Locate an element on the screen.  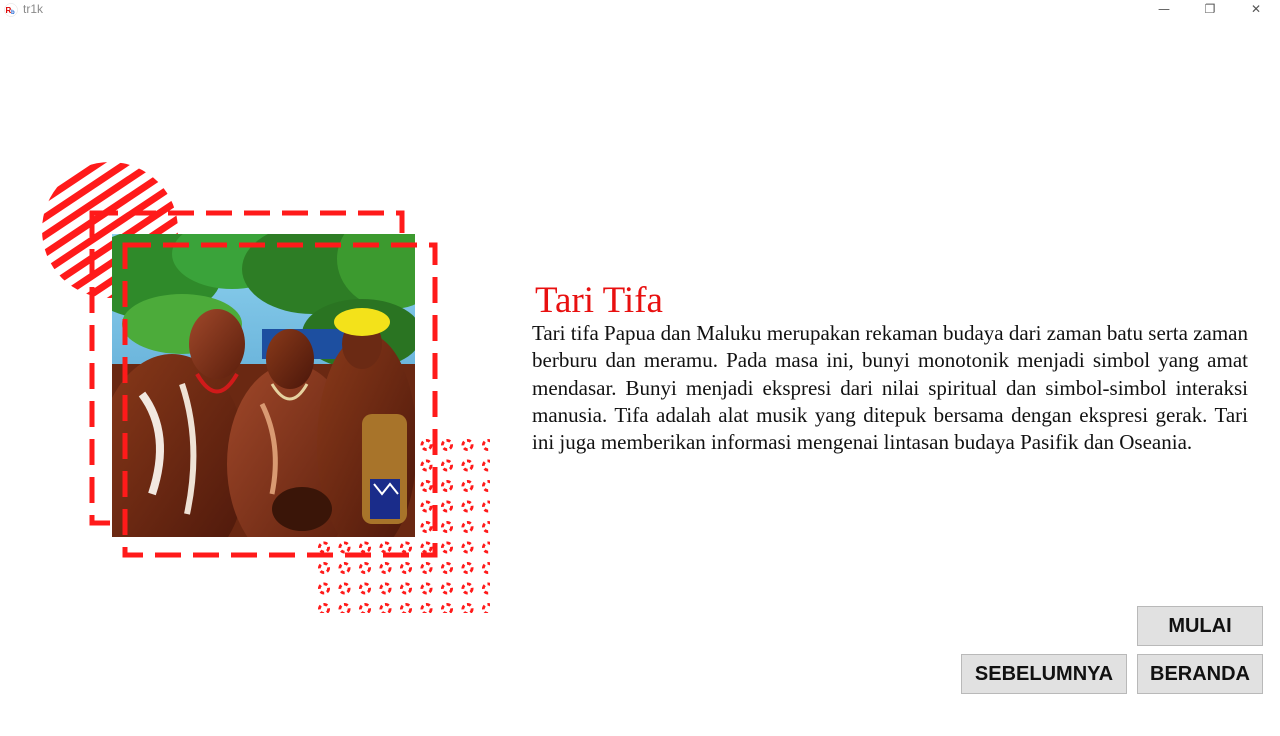
dashed-frame-front is located at coordinates (280, 400).